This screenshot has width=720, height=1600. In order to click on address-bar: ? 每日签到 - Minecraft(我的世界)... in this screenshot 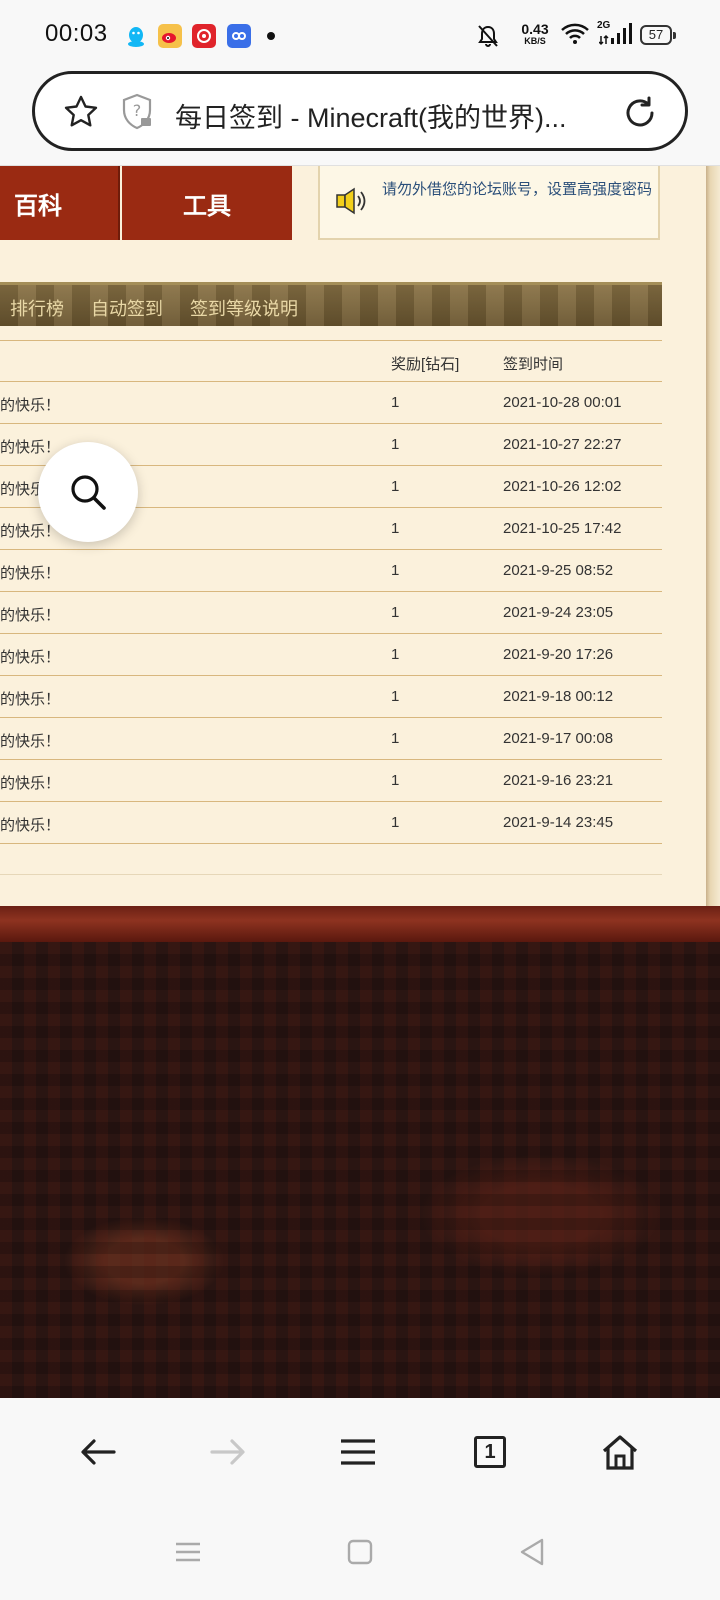, I will do `click(360, 118)`.